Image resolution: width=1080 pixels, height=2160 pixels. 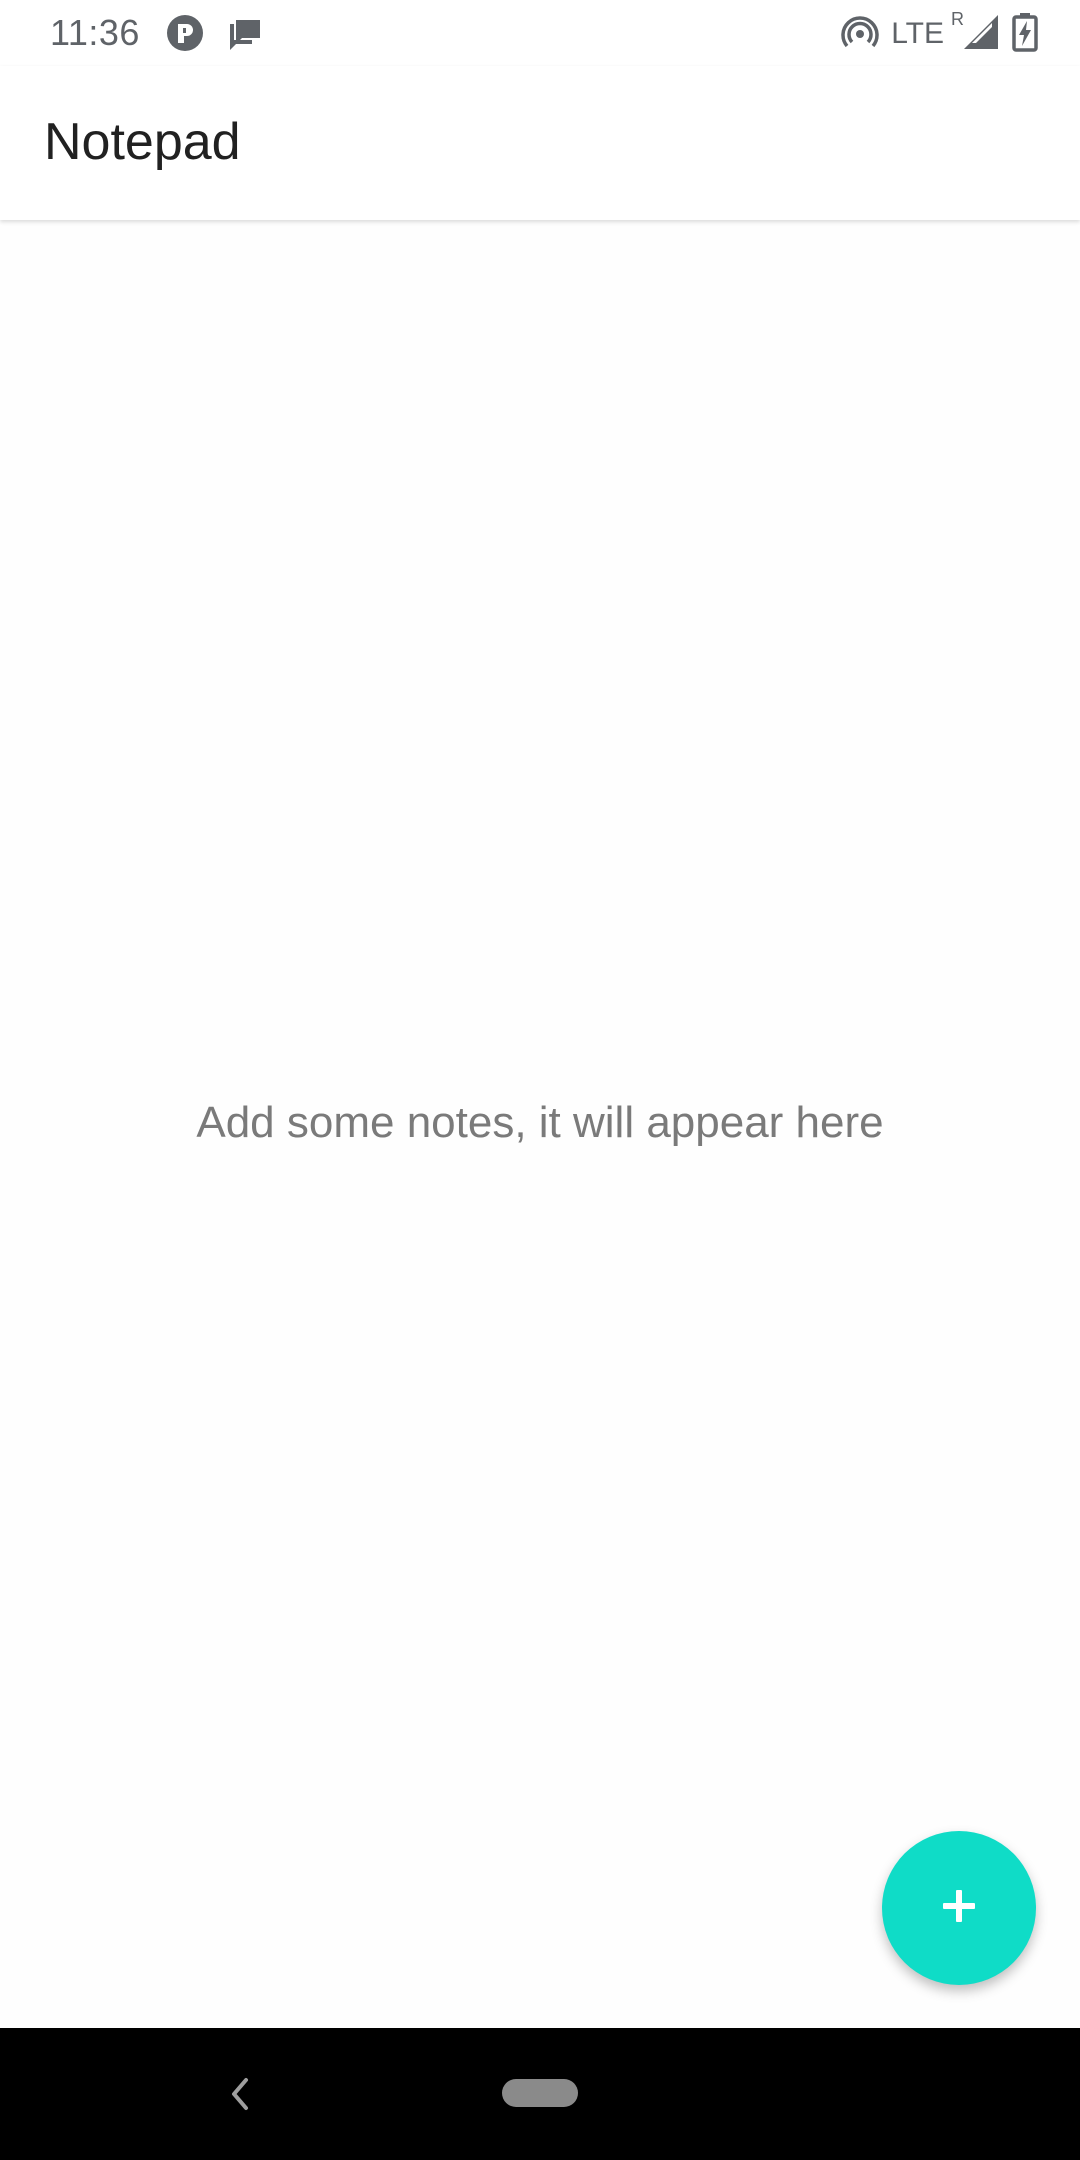 I want to click on hotspot-icon, so click(x=860, y=34).